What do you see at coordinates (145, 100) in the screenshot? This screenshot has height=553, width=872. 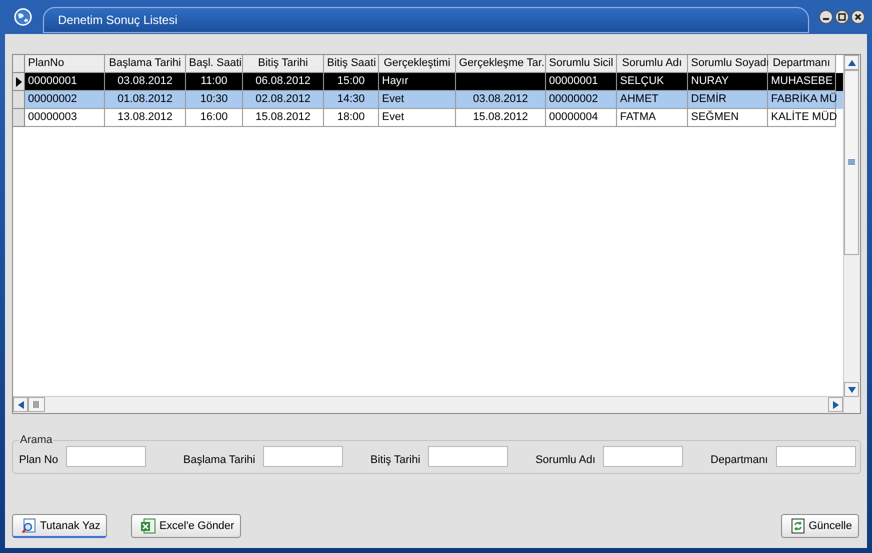 I see `table-cell: 01.08.2012` at bounding box center [145, 100].